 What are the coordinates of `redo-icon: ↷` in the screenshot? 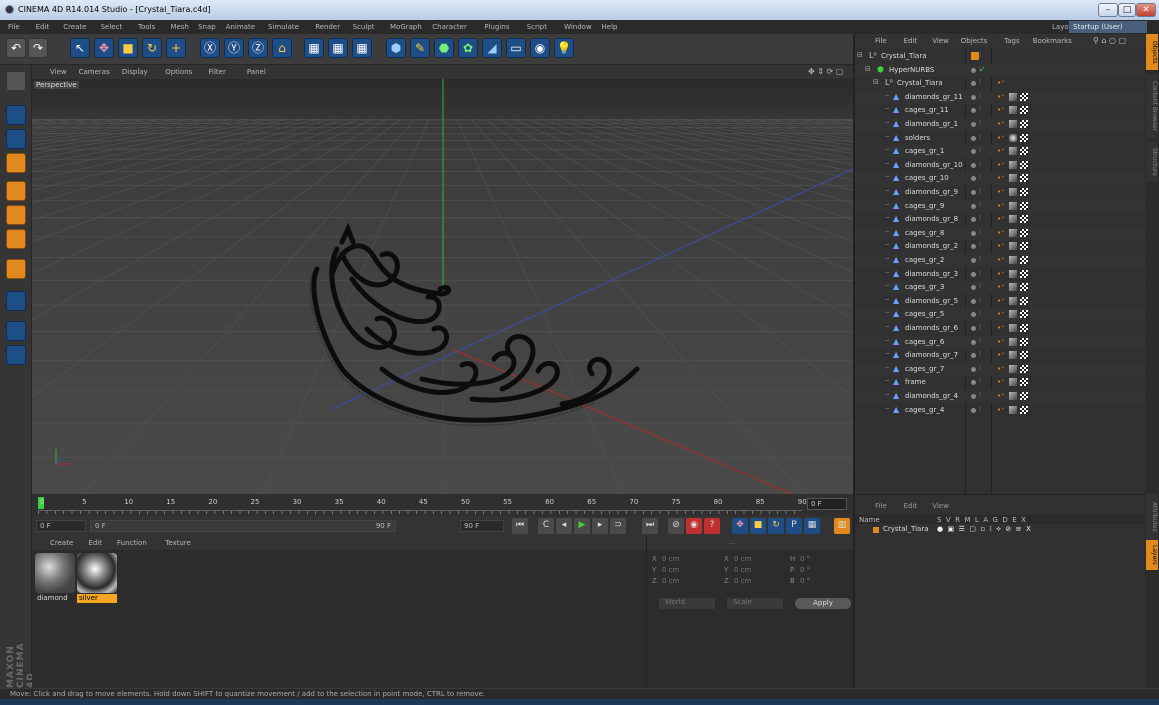 It's located at (38, 48).